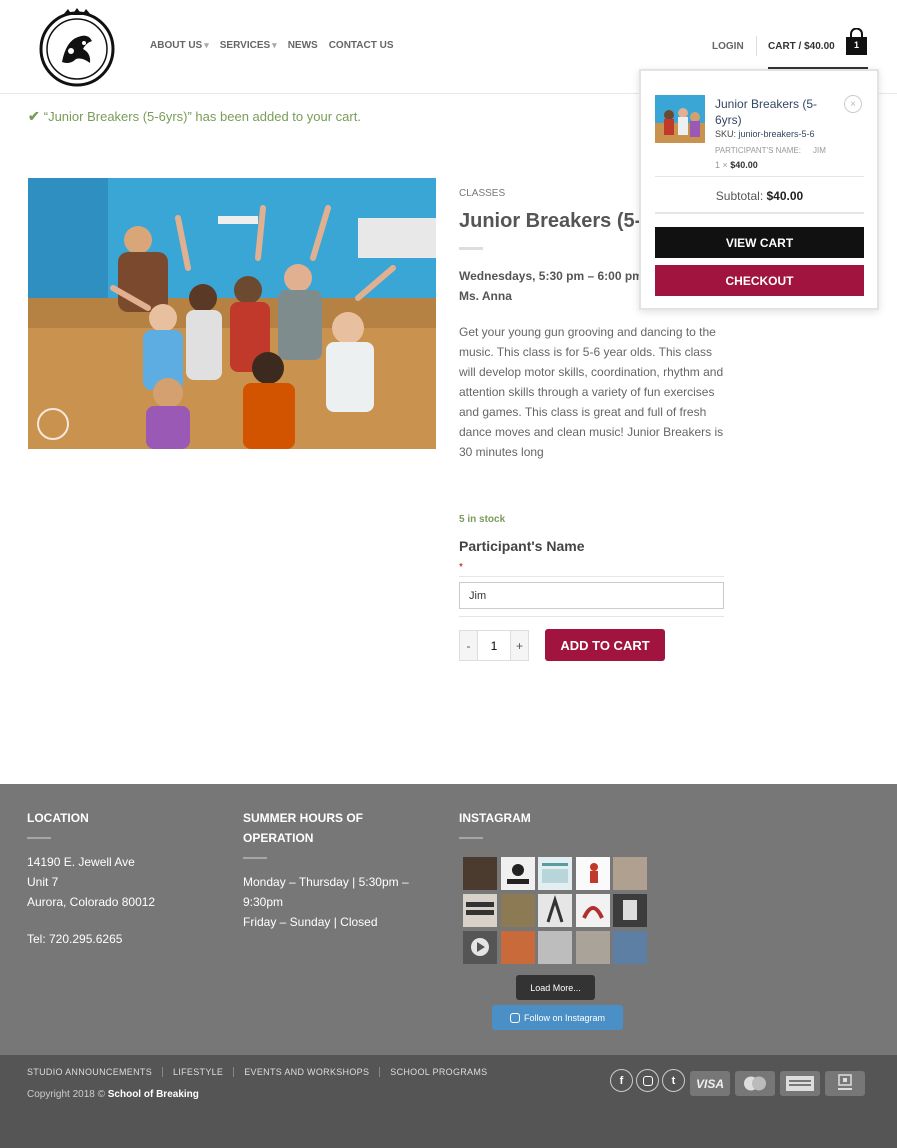 The width and height of the screenshot is (897, 1148). What do you see at coordinates (739, 196) in the screenshot?
I see `subtotal-label: Subtotal:` at bounding box center [739, 196].